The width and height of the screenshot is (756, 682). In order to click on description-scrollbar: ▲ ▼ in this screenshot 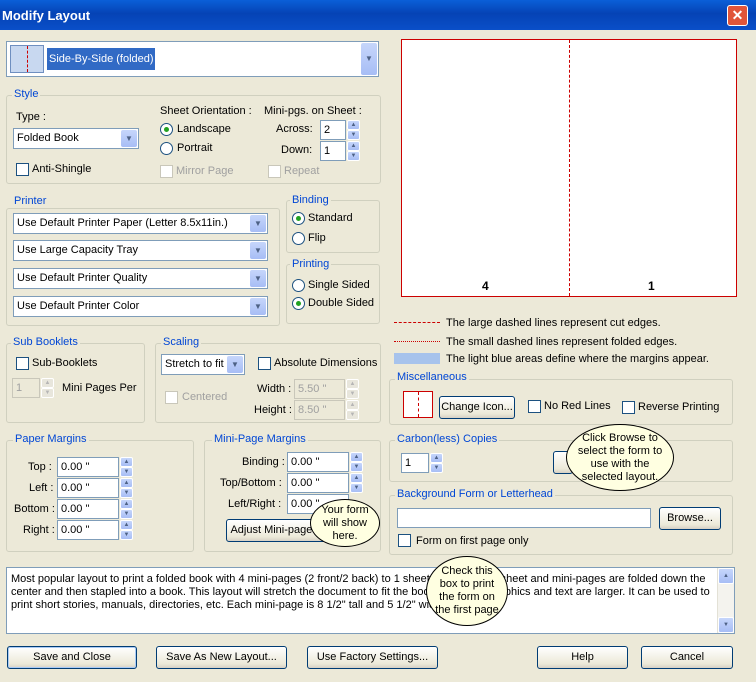, I will do `click(725, 600)`.